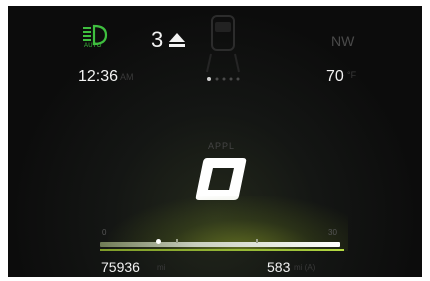 The height and width of the screenshot is (281, 430). What do you see at coordinates (158, 241) in the screenshot?
I see `range-bar-marker` at bounding box center [158, 241].